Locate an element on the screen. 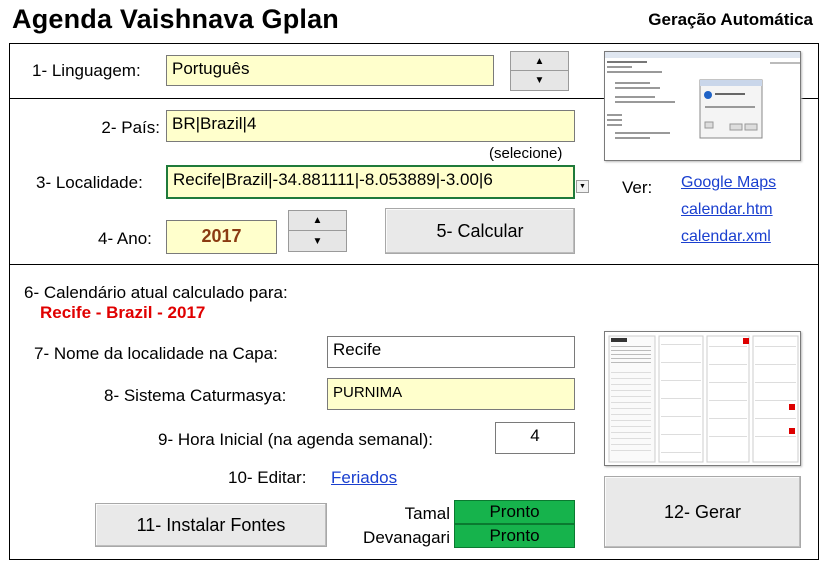  country-label: 2- País: is located at coordinates (130, 127).